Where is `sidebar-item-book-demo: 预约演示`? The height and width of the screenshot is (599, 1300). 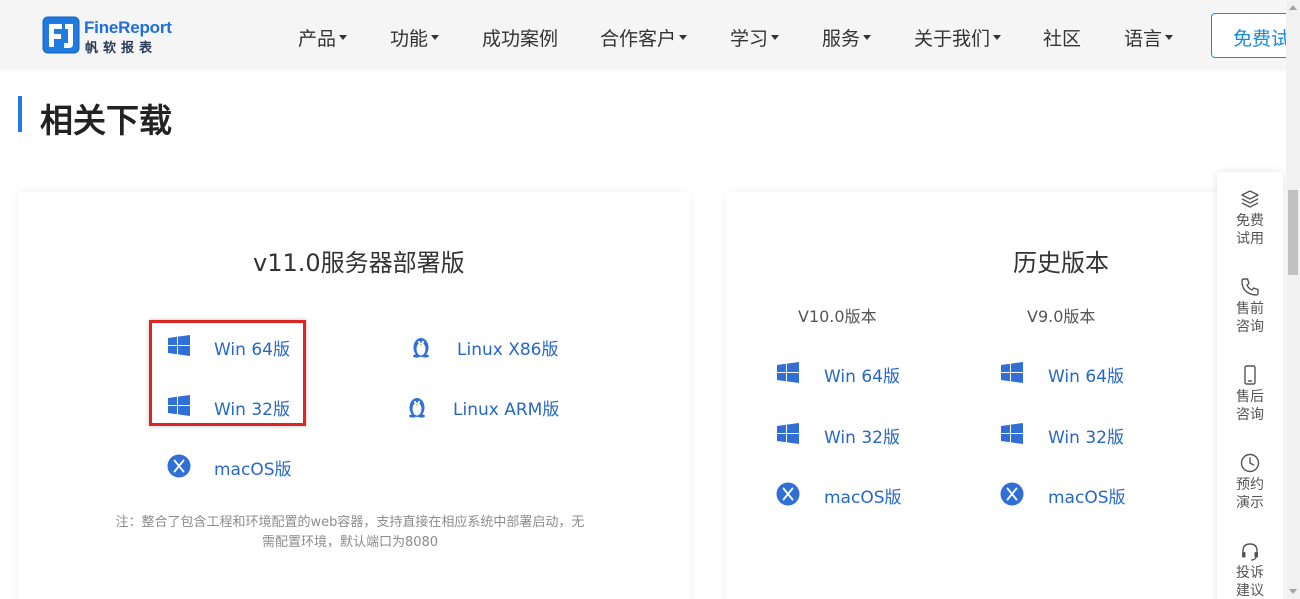
sidebar-item-book-demo: 预约演示 is located at coordinates (1250, 482).